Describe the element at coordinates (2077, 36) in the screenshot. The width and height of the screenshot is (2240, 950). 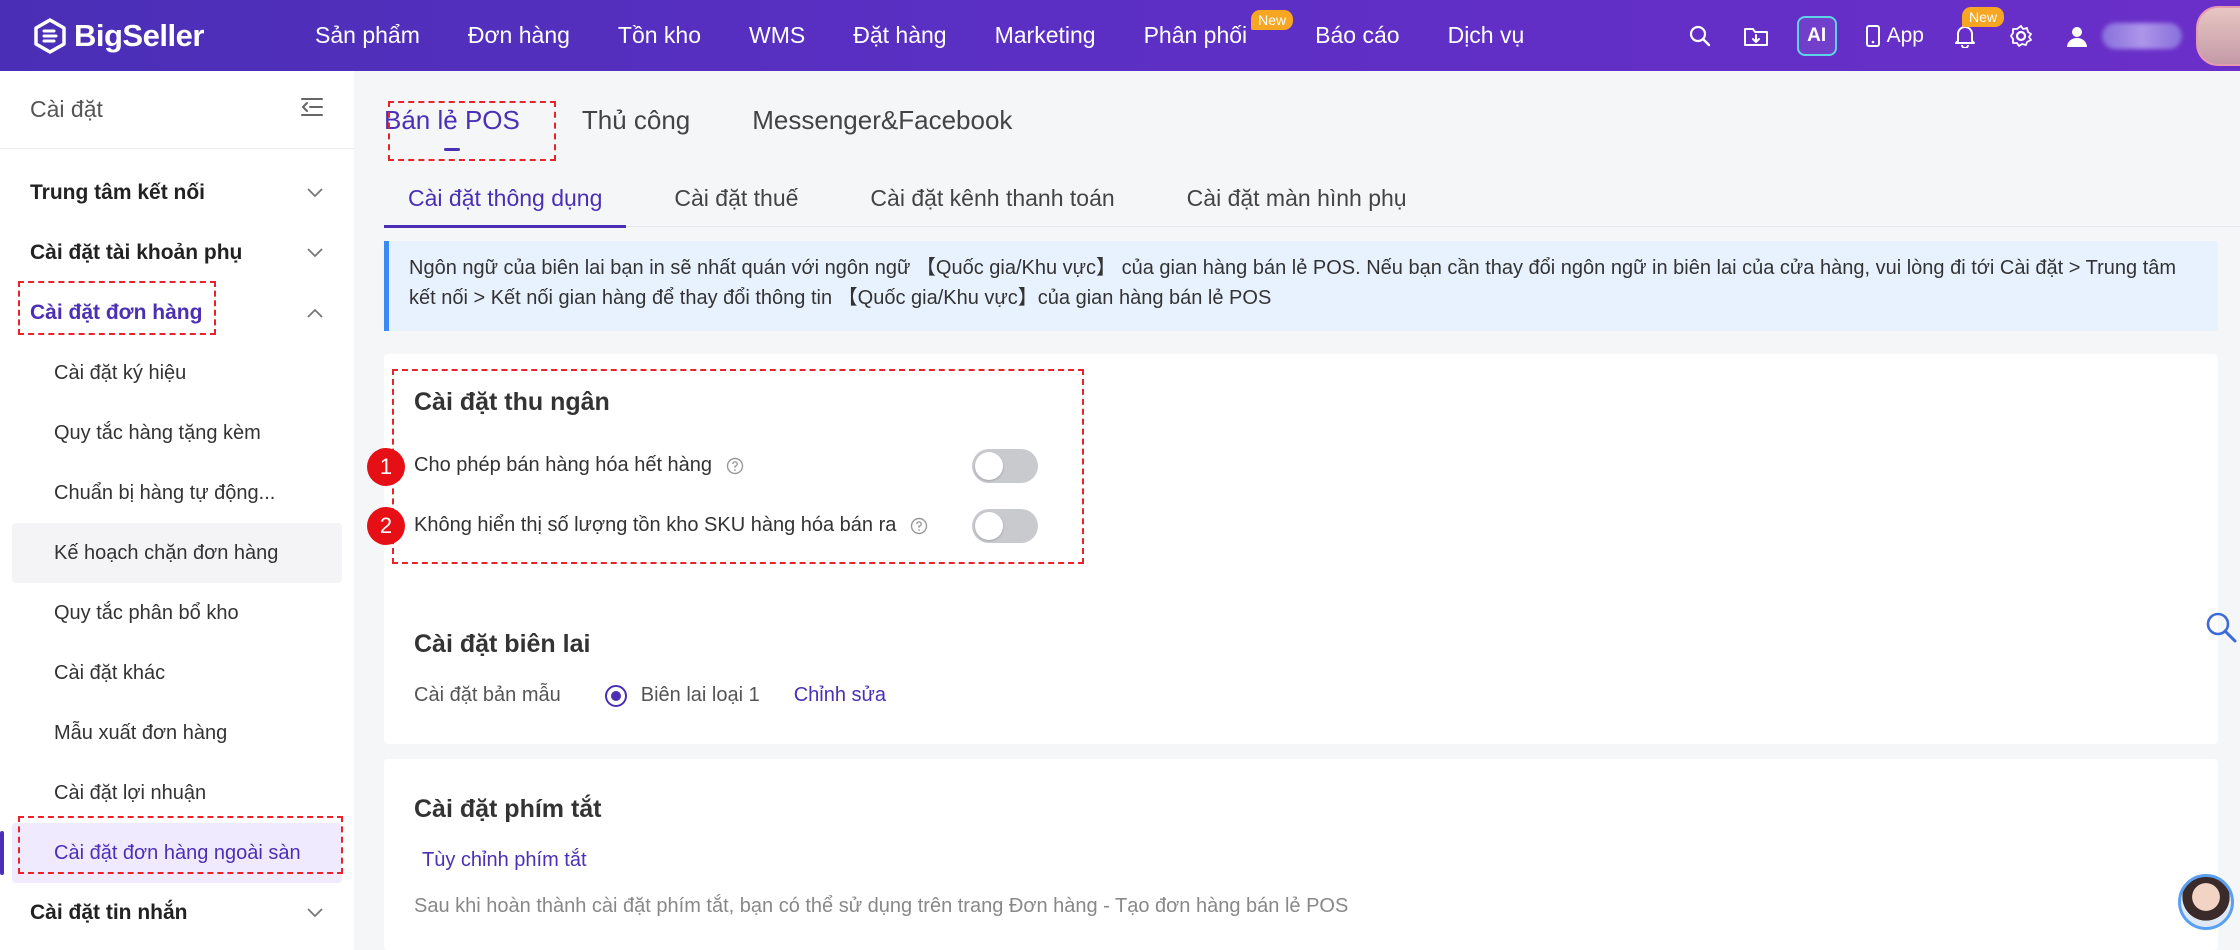
I see `user-icon` at that location.